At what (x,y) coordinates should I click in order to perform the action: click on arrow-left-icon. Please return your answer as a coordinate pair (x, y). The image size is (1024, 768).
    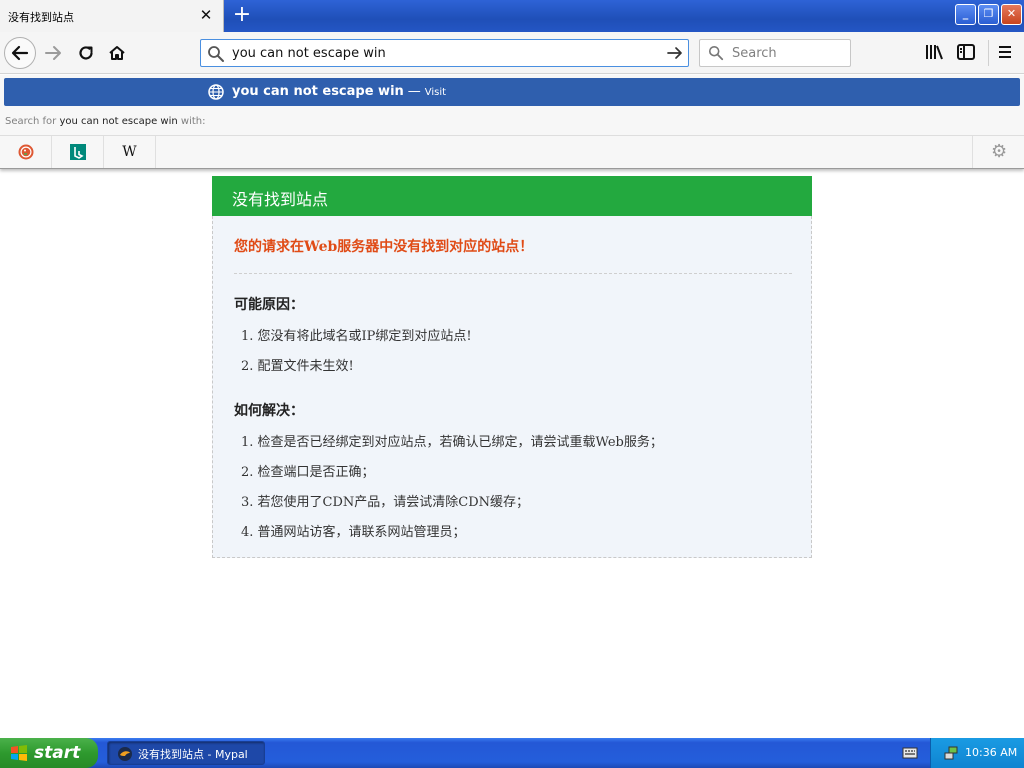
    Looking at the image, I should click on (20, 53).